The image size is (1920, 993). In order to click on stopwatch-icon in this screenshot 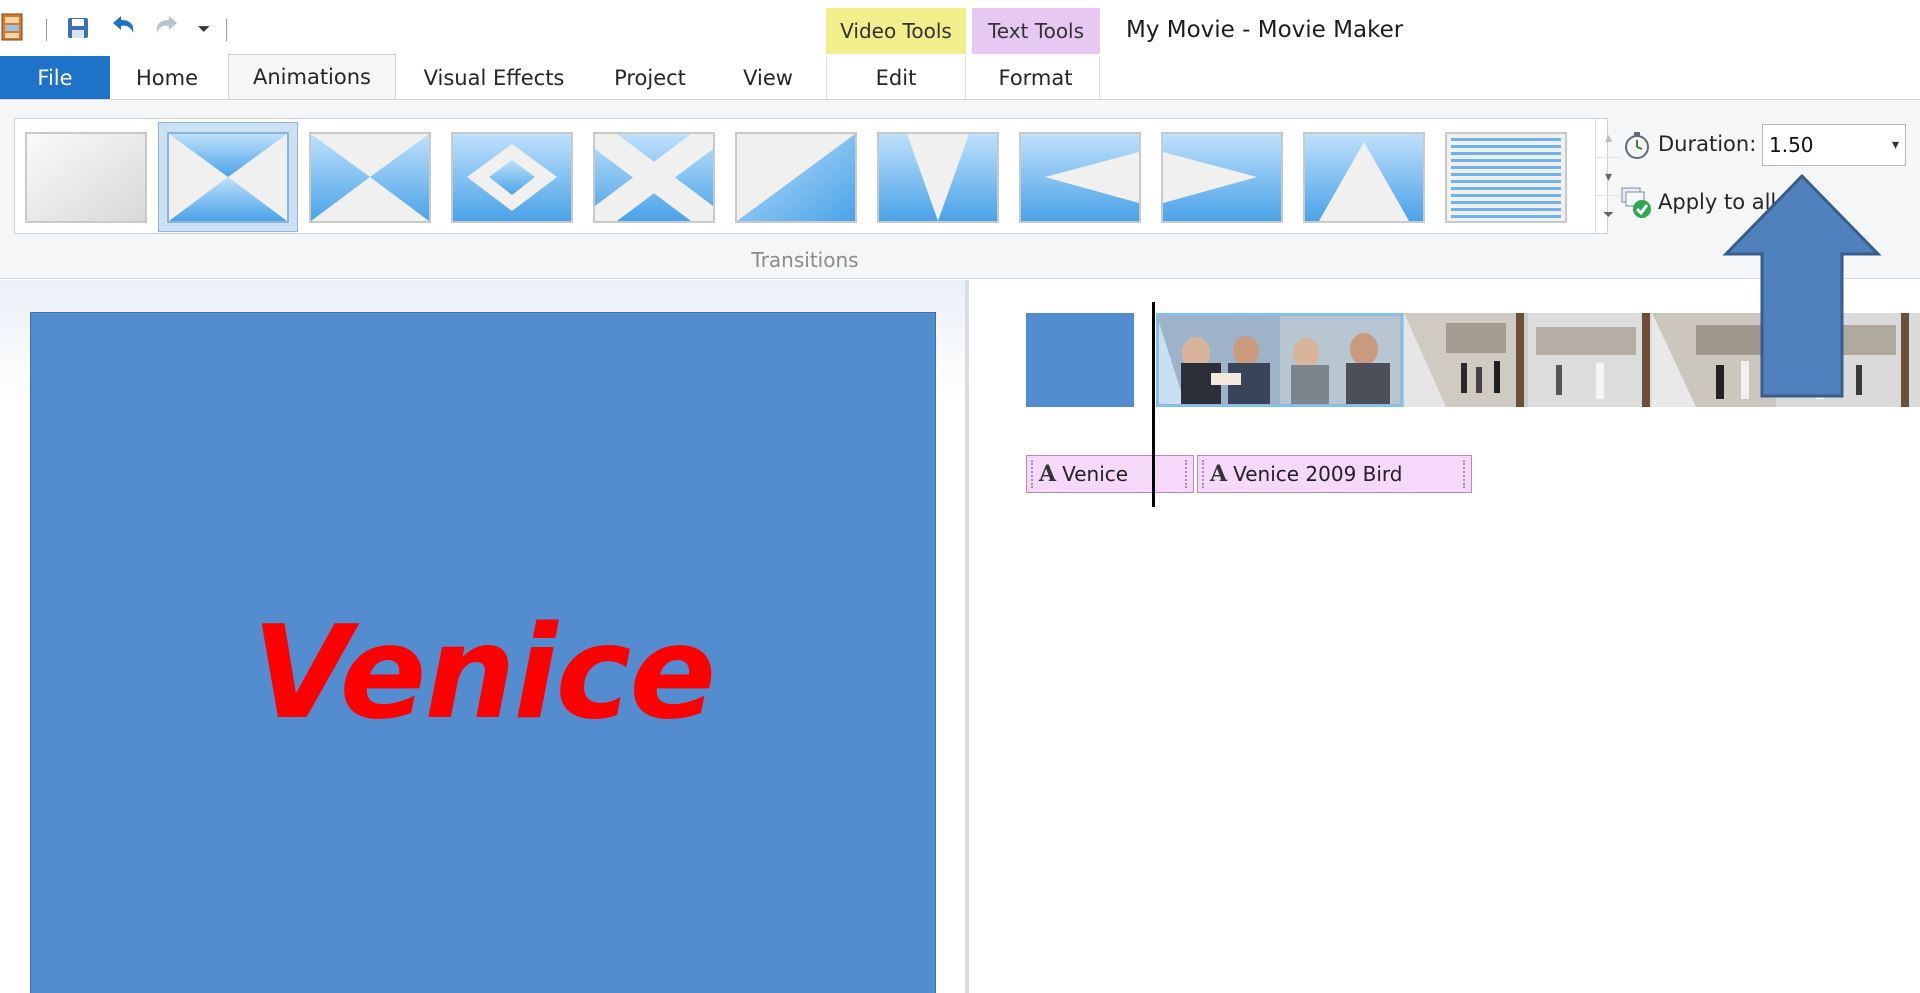, I will do `click(1637, 145)`.